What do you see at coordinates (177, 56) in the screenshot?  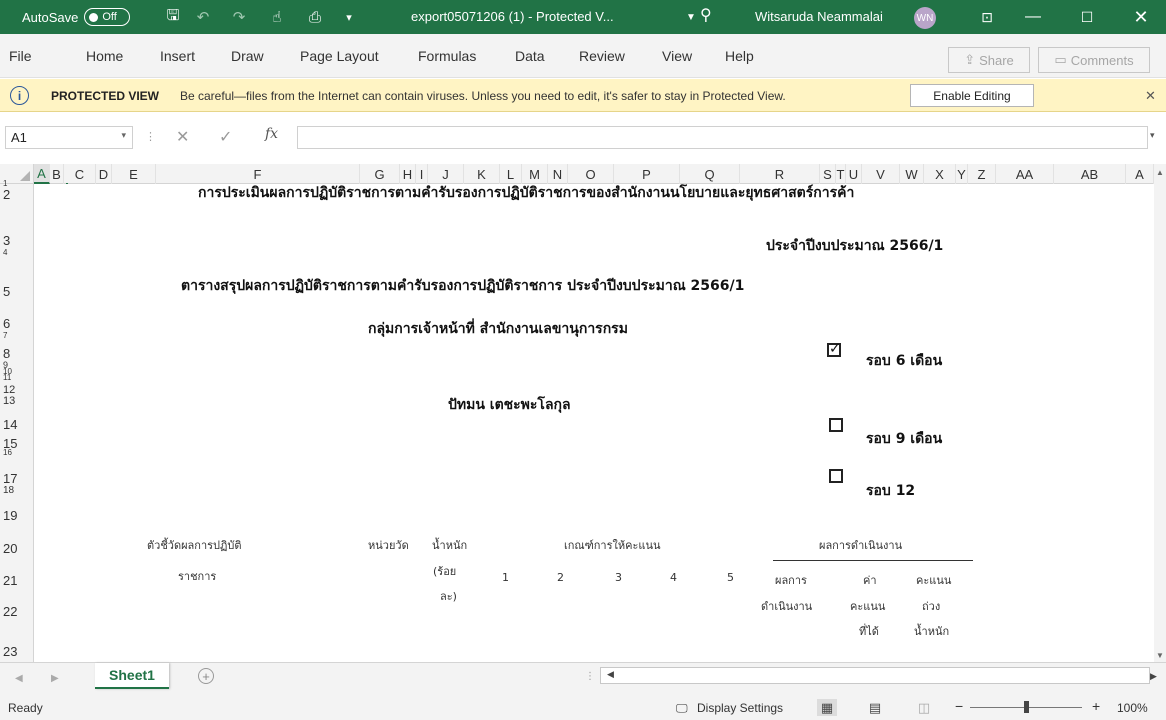 I see `menu-insert: Insert` at bounding box center [177, 56].